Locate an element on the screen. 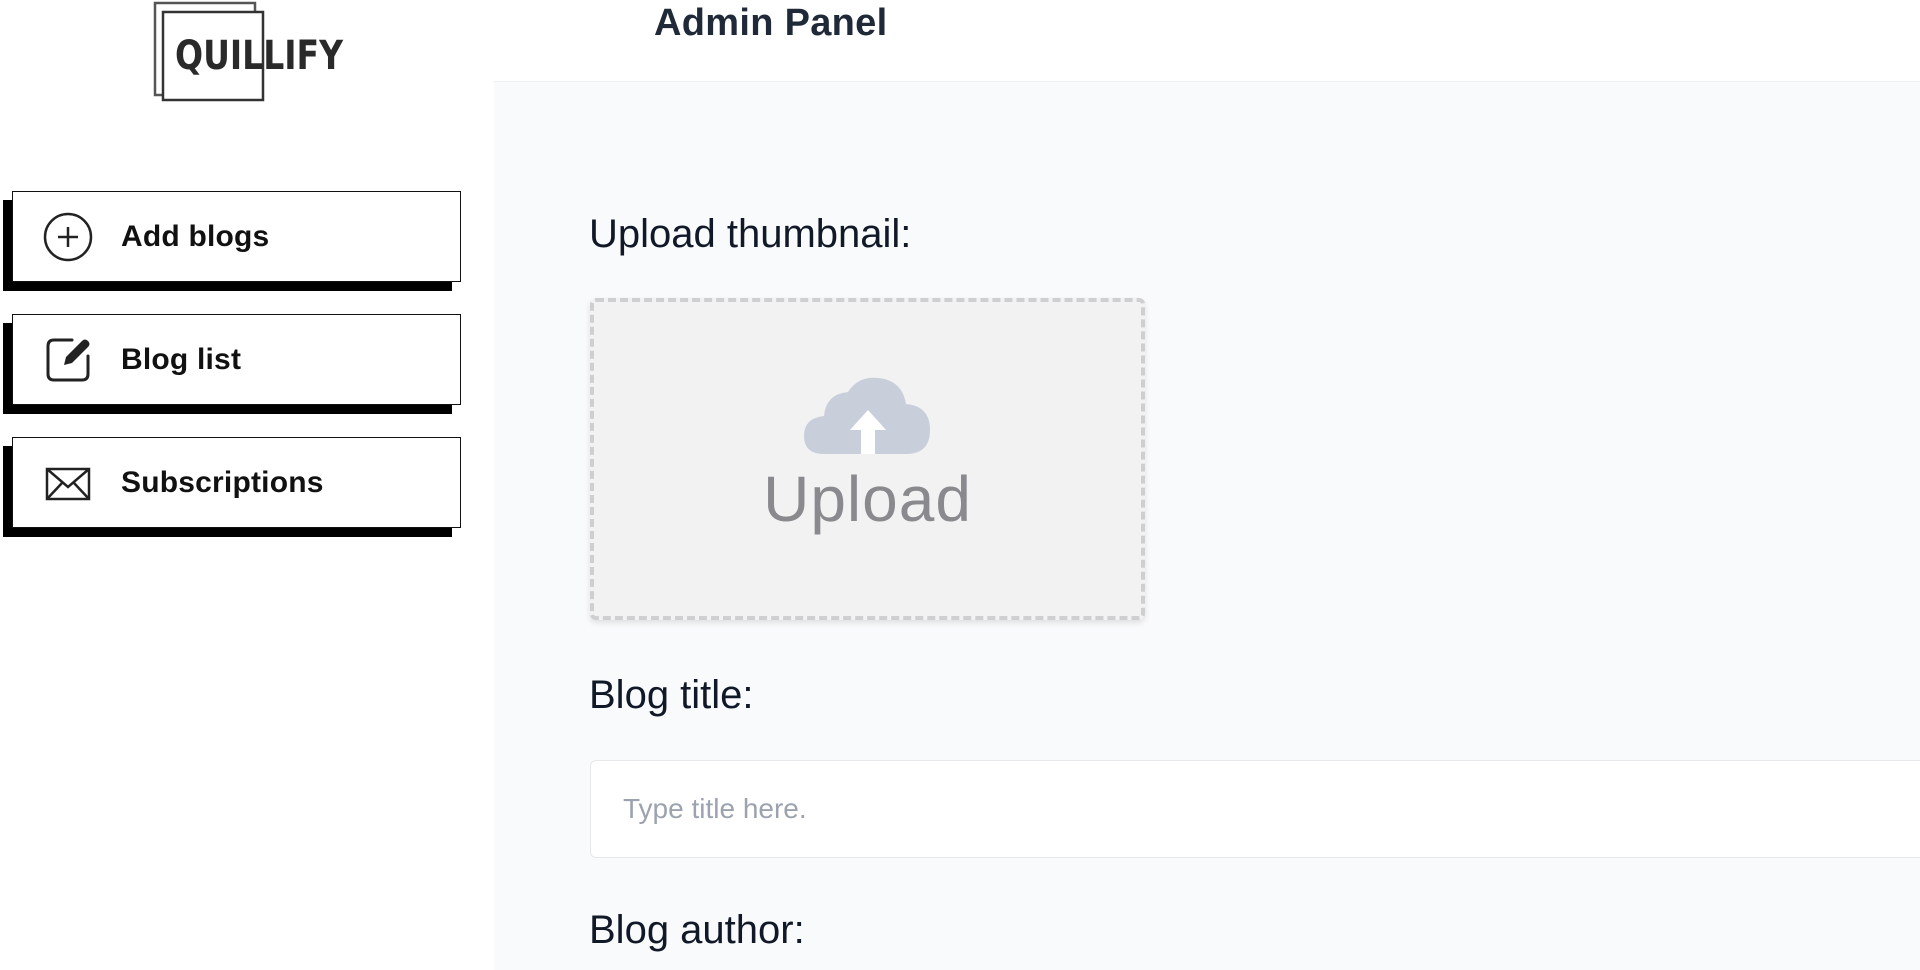 This screenshot has height=970, width=1920. sidebar-item-add-blogs: Add blogs is located at coordinates (236, 236).